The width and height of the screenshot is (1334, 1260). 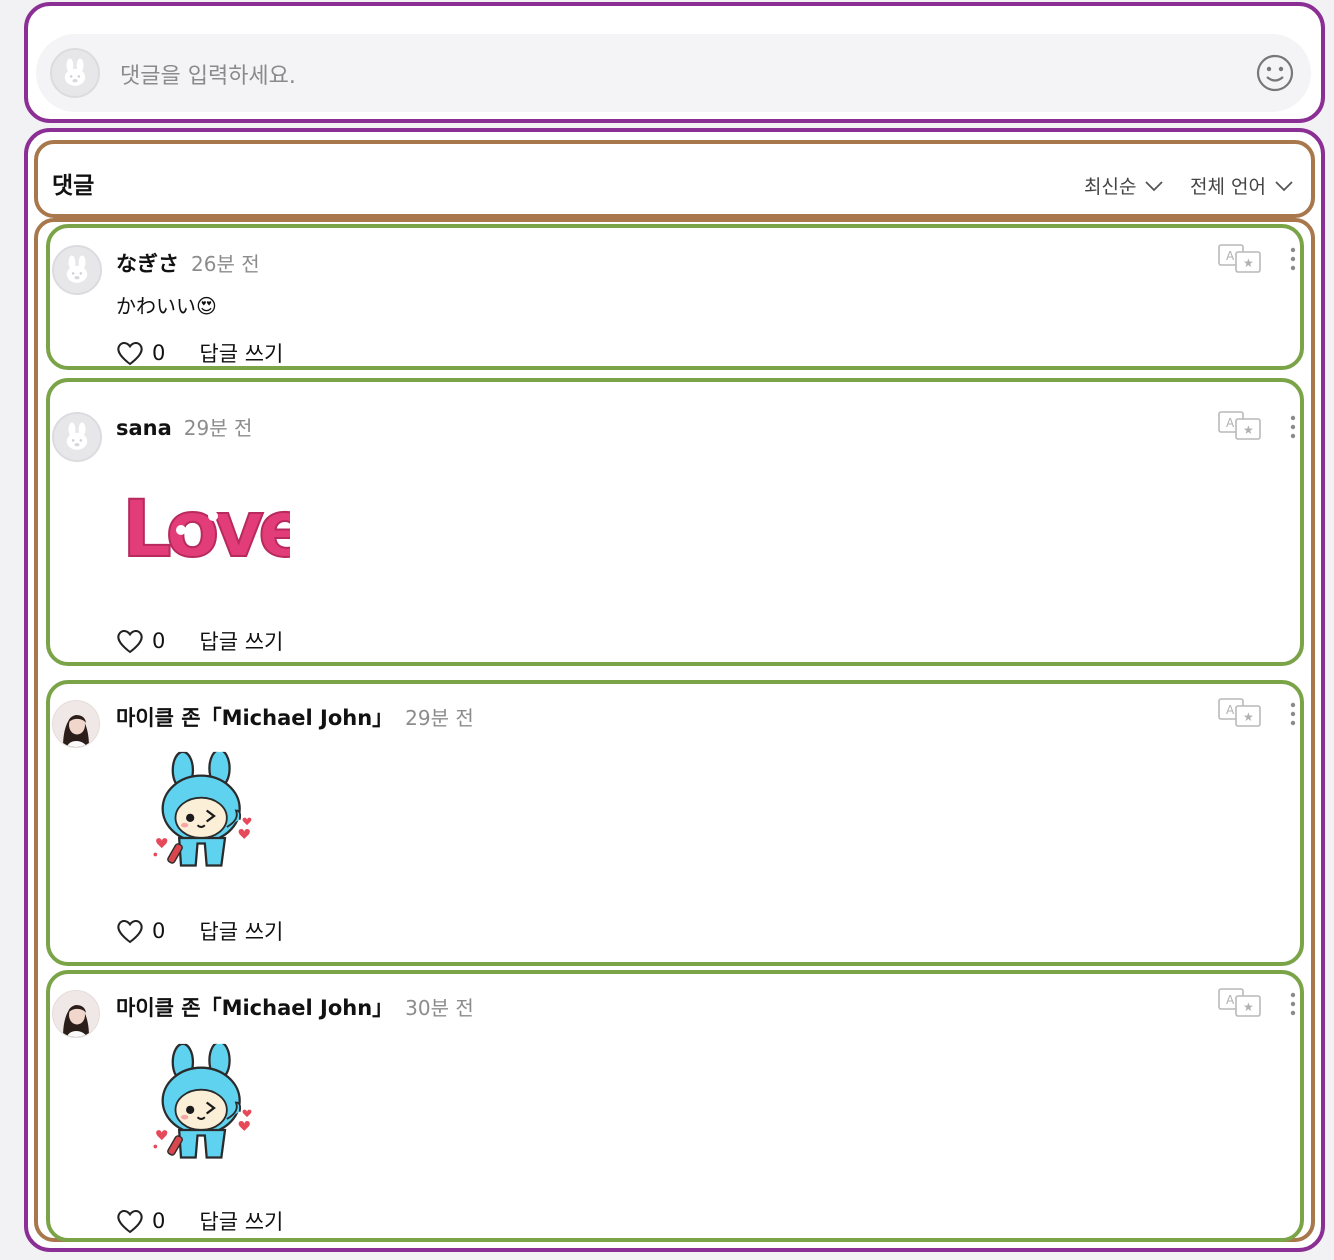 I want to click on comment-time: 26분 전, so click(x=225, y=264).